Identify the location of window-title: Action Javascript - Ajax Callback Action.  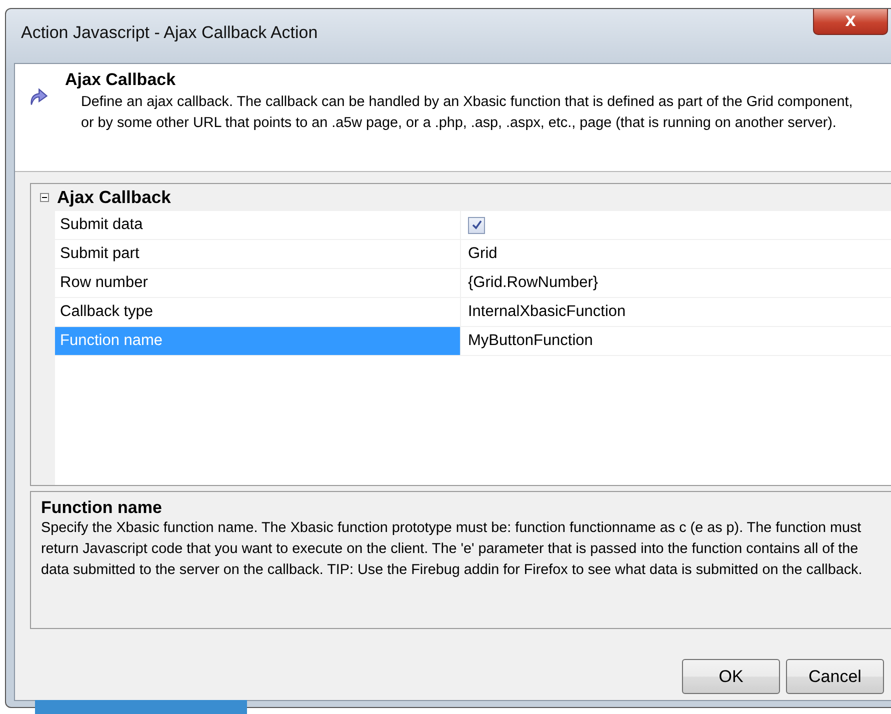
(169, 33).